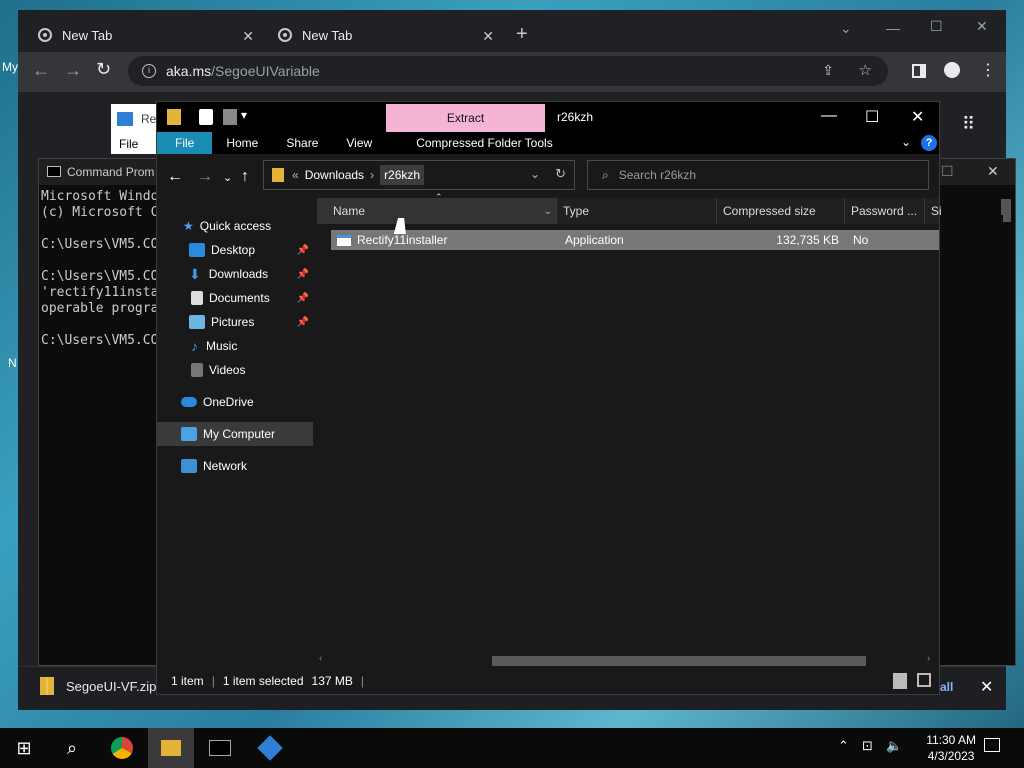 This screenshot has height=768, width=1024. Describe the element at coordinates (227, 177) in the screenshot. I see `recent-locations-icon: ⌄` at that location.